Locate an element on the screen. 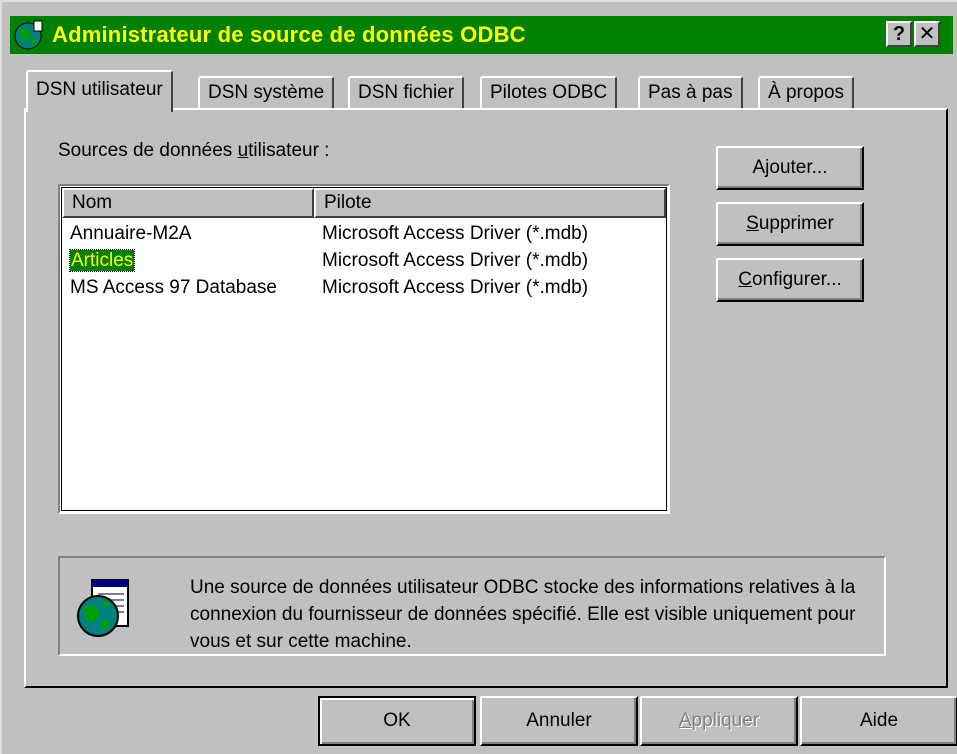  tab-a-propos: À propos is located at coordinates (806, 93).